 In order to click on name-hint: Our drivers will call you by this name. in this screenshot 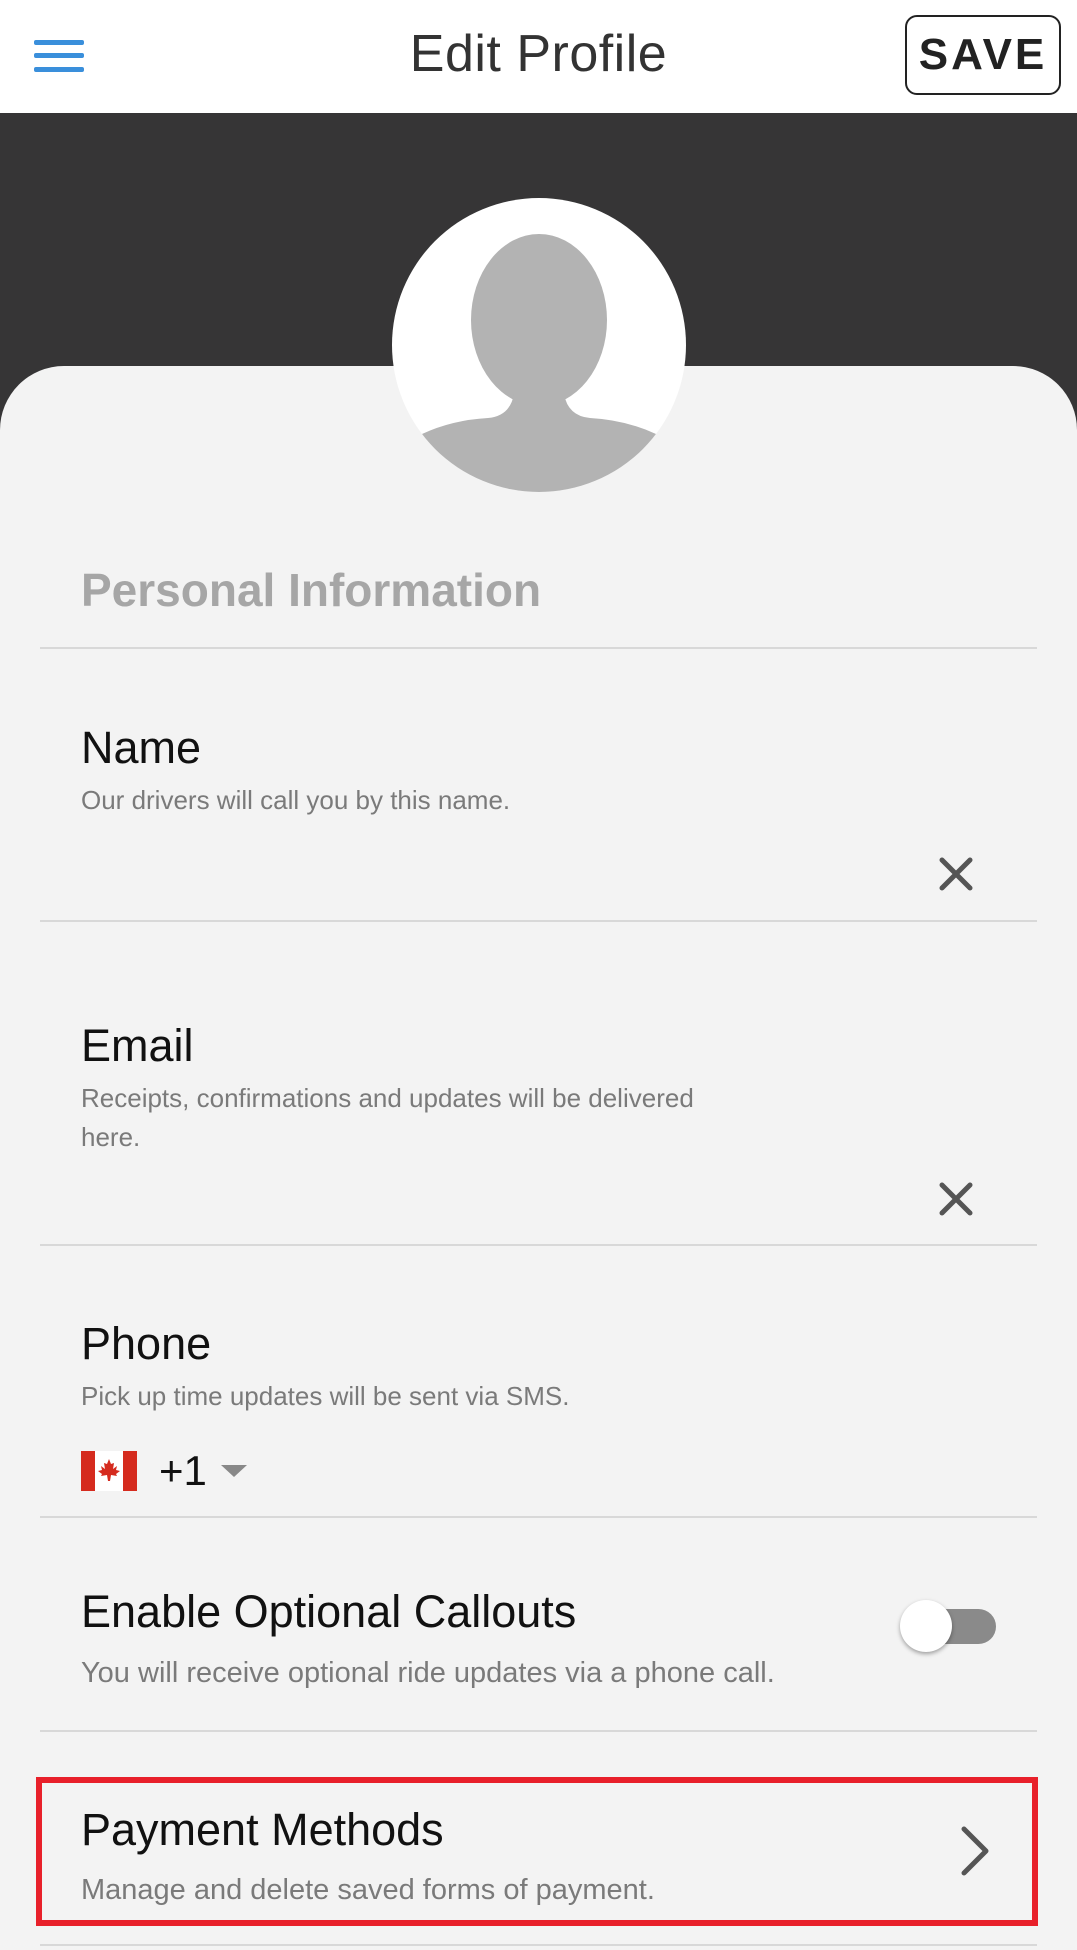, I will do `click(296, 800)`.